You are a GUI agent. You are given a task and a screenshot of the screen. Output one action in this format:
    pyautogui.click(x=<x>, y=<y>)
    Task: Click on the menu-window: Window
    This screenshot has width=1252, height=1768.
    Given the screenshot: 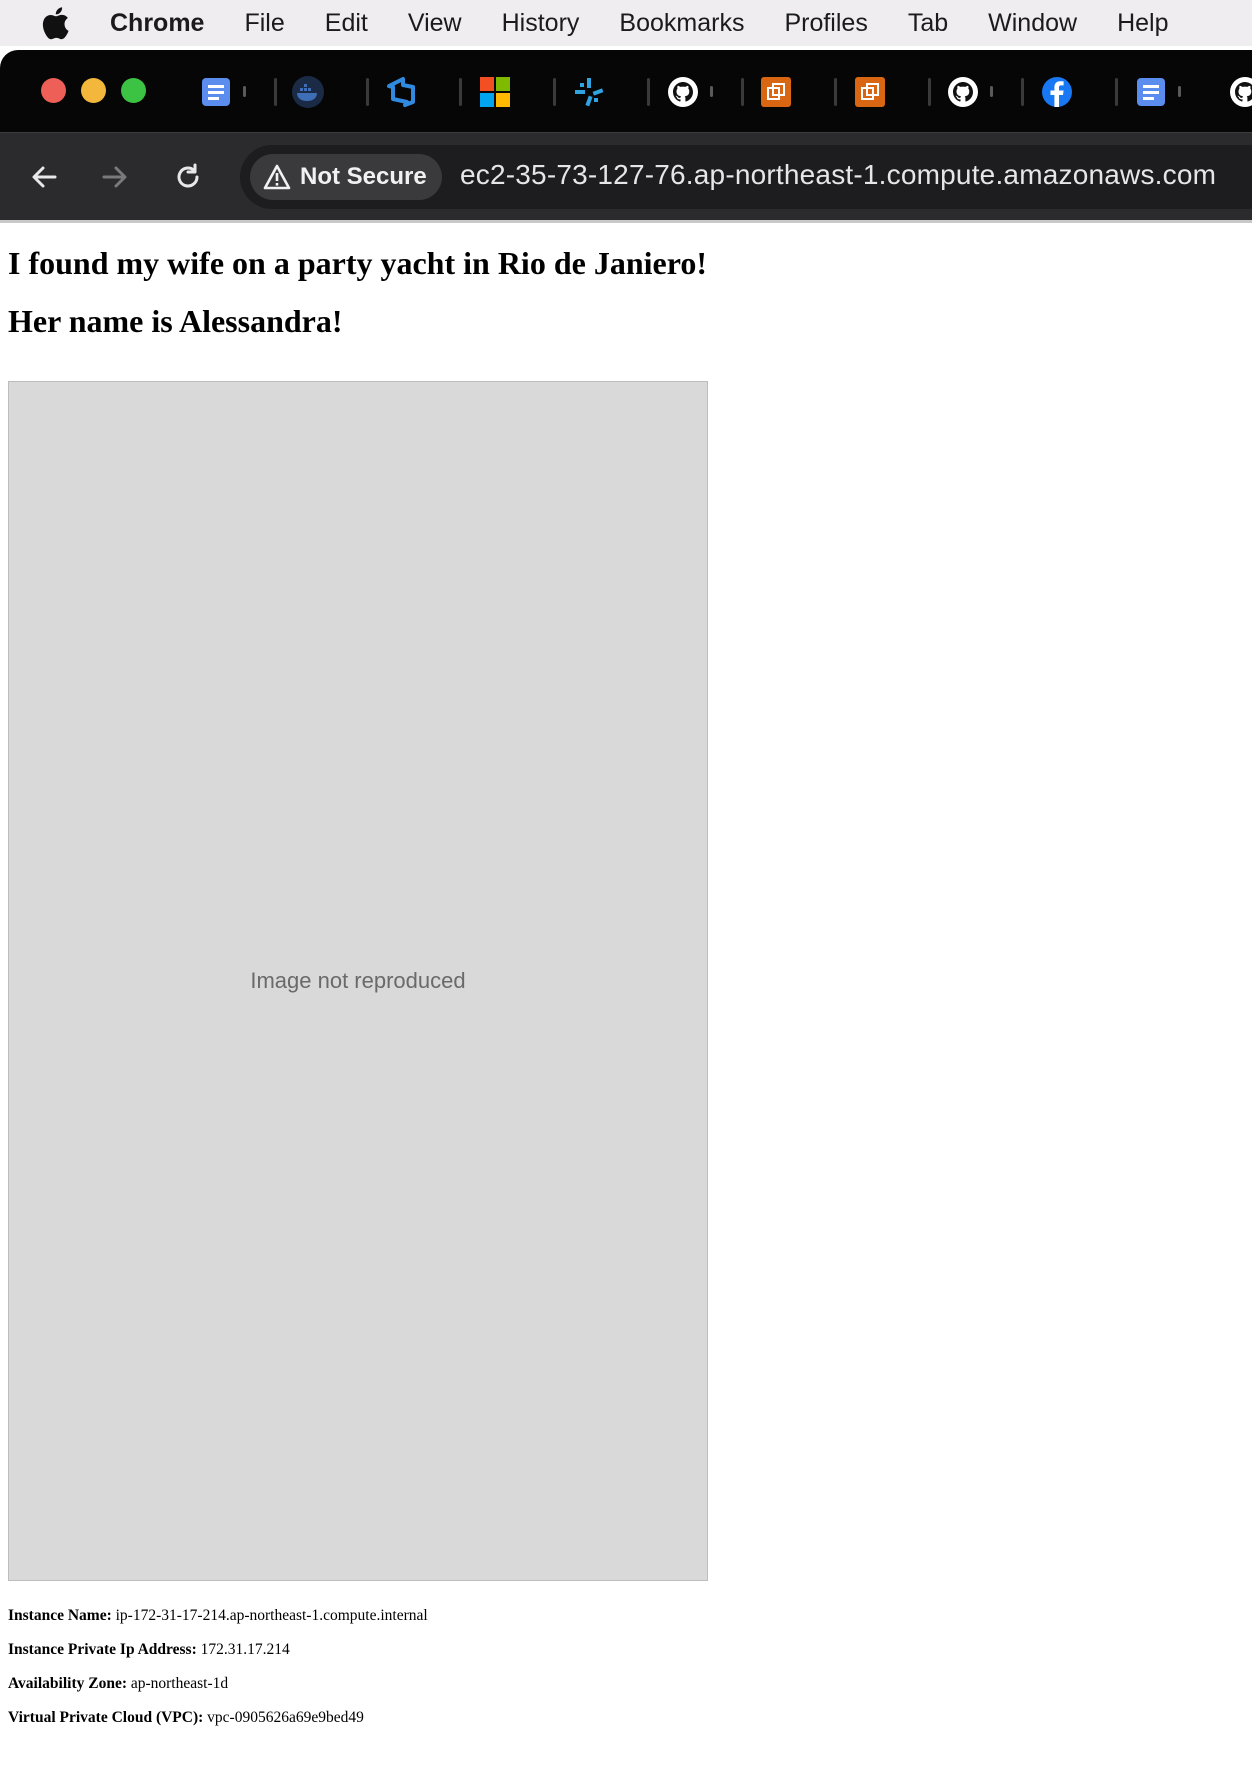 What is the action you would take?
    pyautogui.click(x=1032, y=23)
    